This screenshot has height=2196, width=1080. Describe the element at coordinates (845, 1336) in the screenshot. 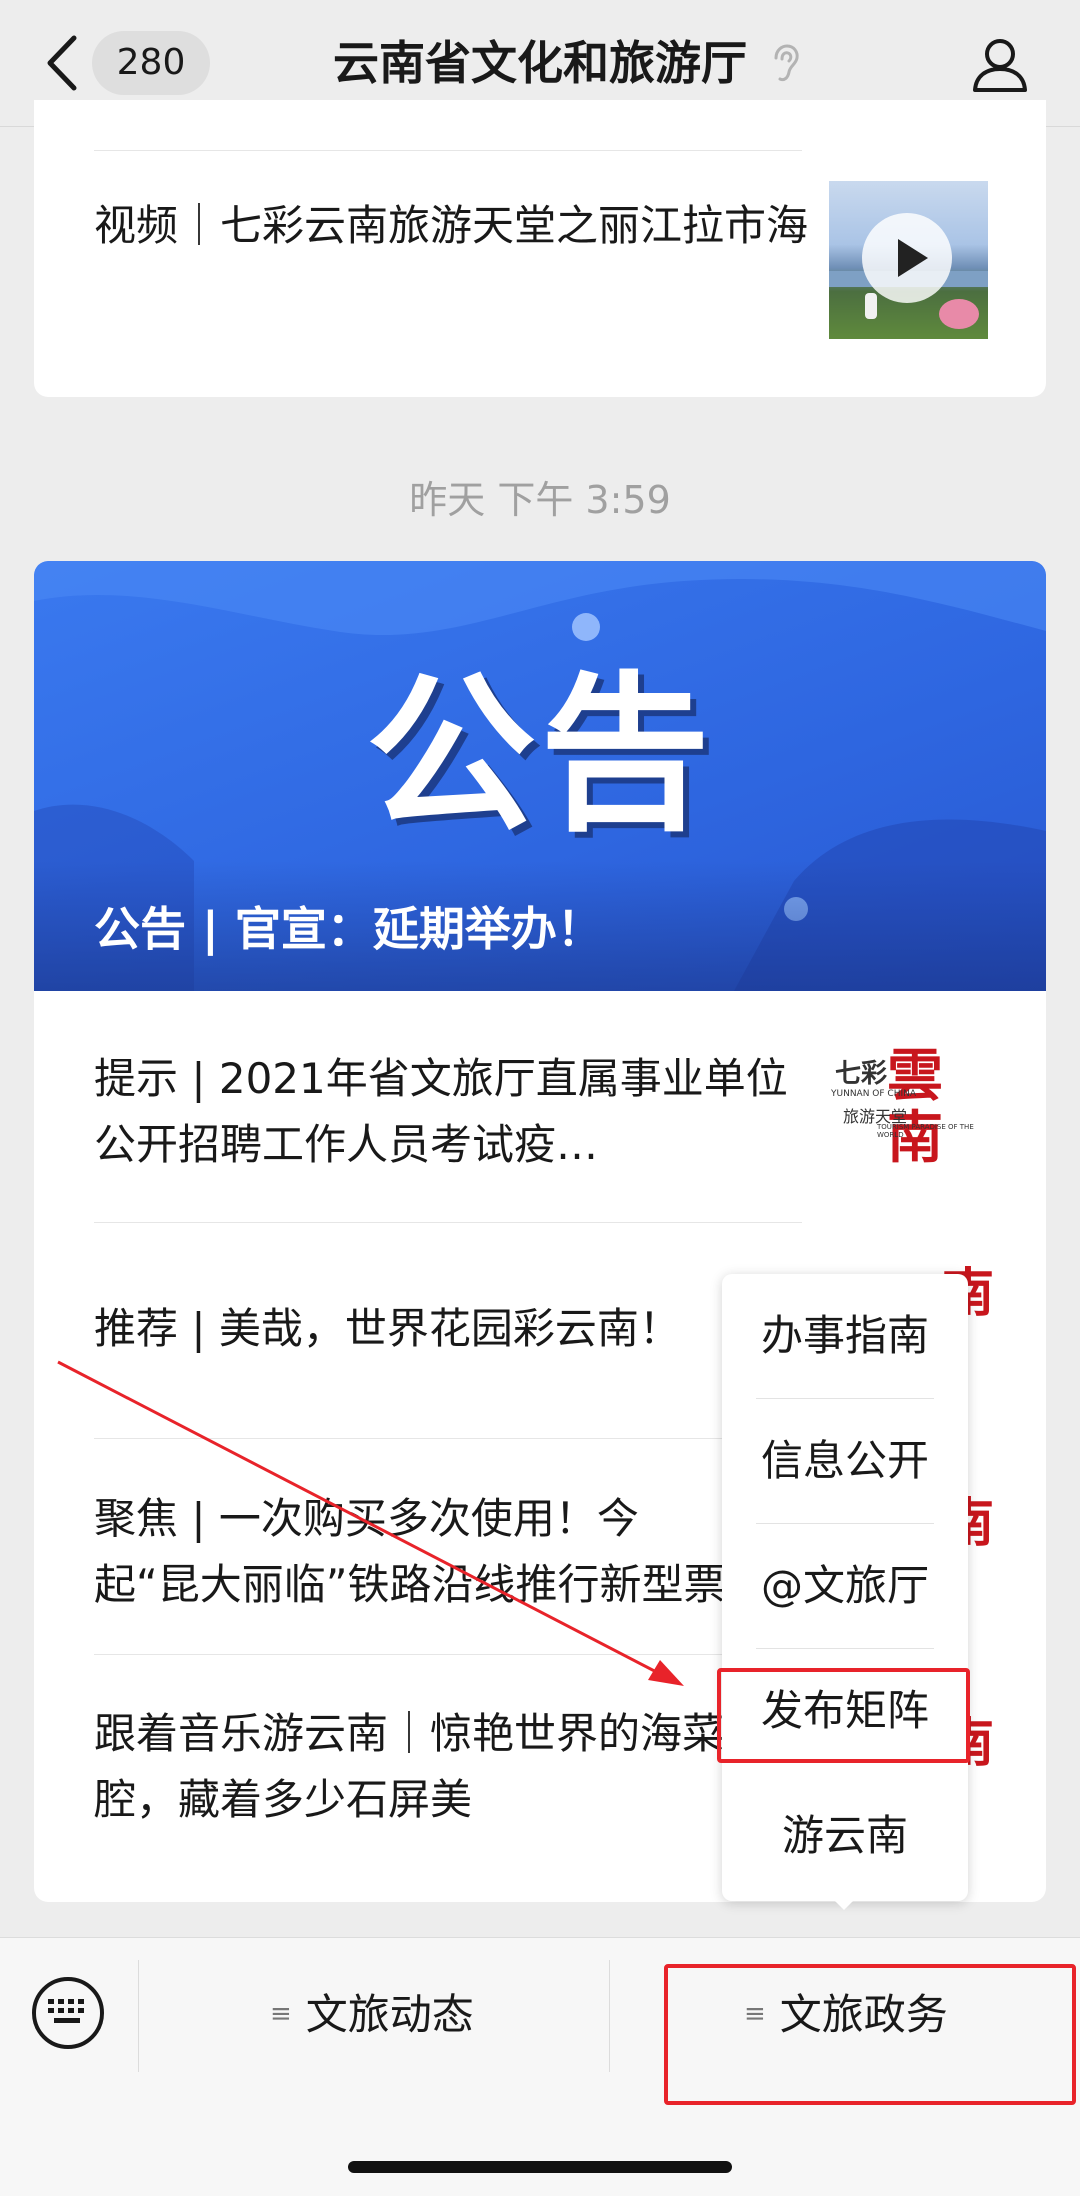

I see `menu-item-guide: 办事指南` at that location.